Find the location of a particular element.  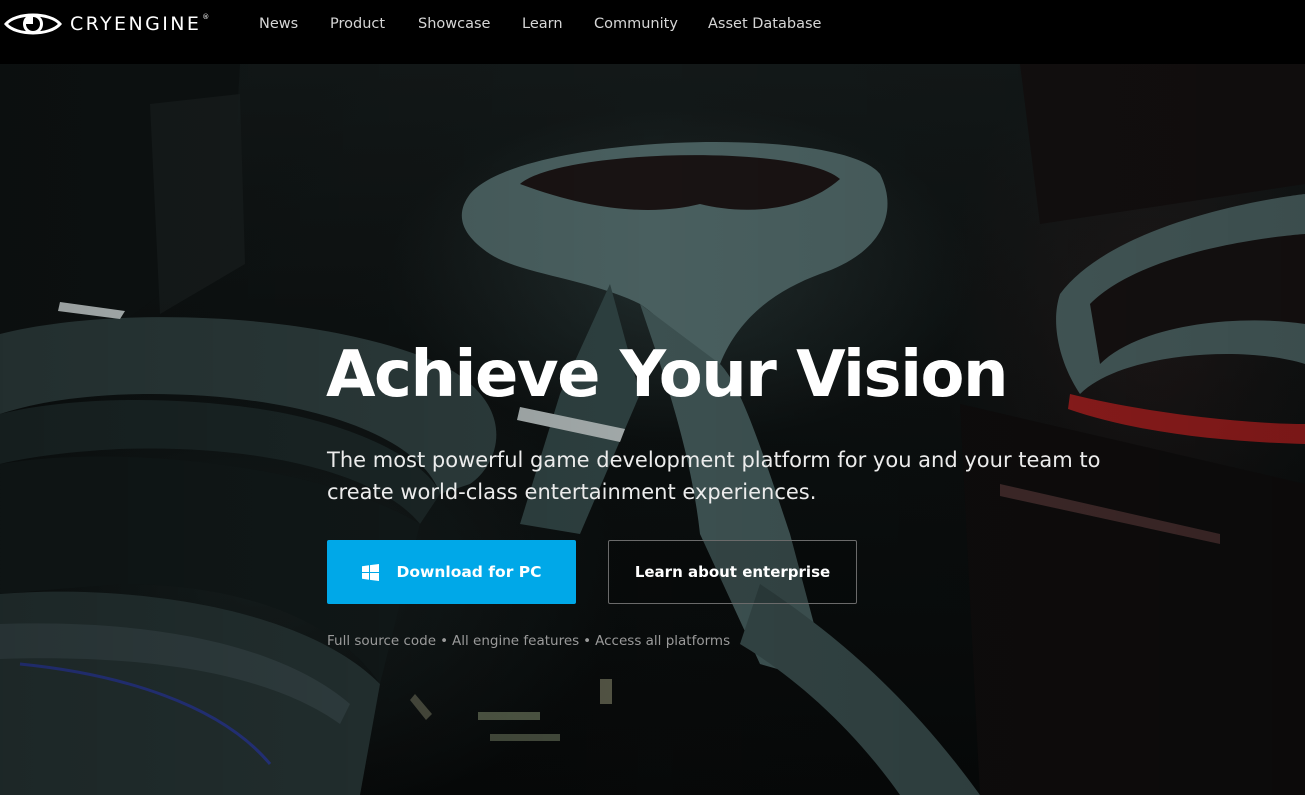

enterprise-button-label: Learn about enterprise is located at coordinates (732, 572).